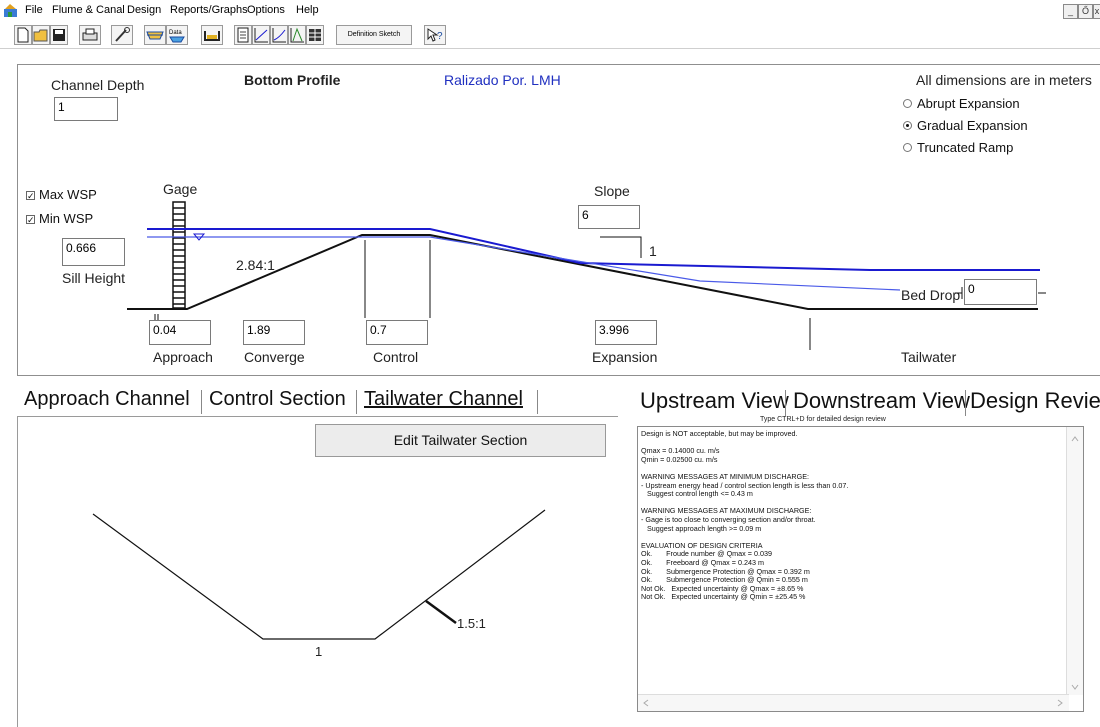  What do you see at coordinates (277, 399) in the screenshot?
I see `tab-control-section: Control Section` at bounding box center [277, 399].